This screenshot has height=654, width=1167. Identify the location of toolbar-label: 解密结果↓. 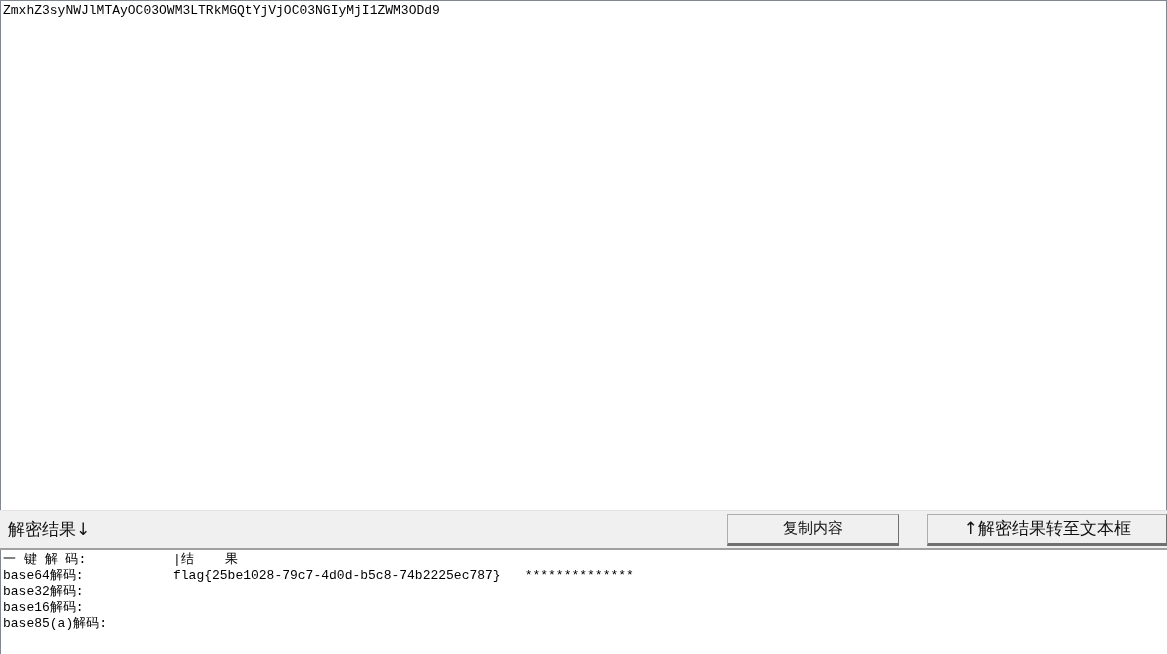
(50, 529).